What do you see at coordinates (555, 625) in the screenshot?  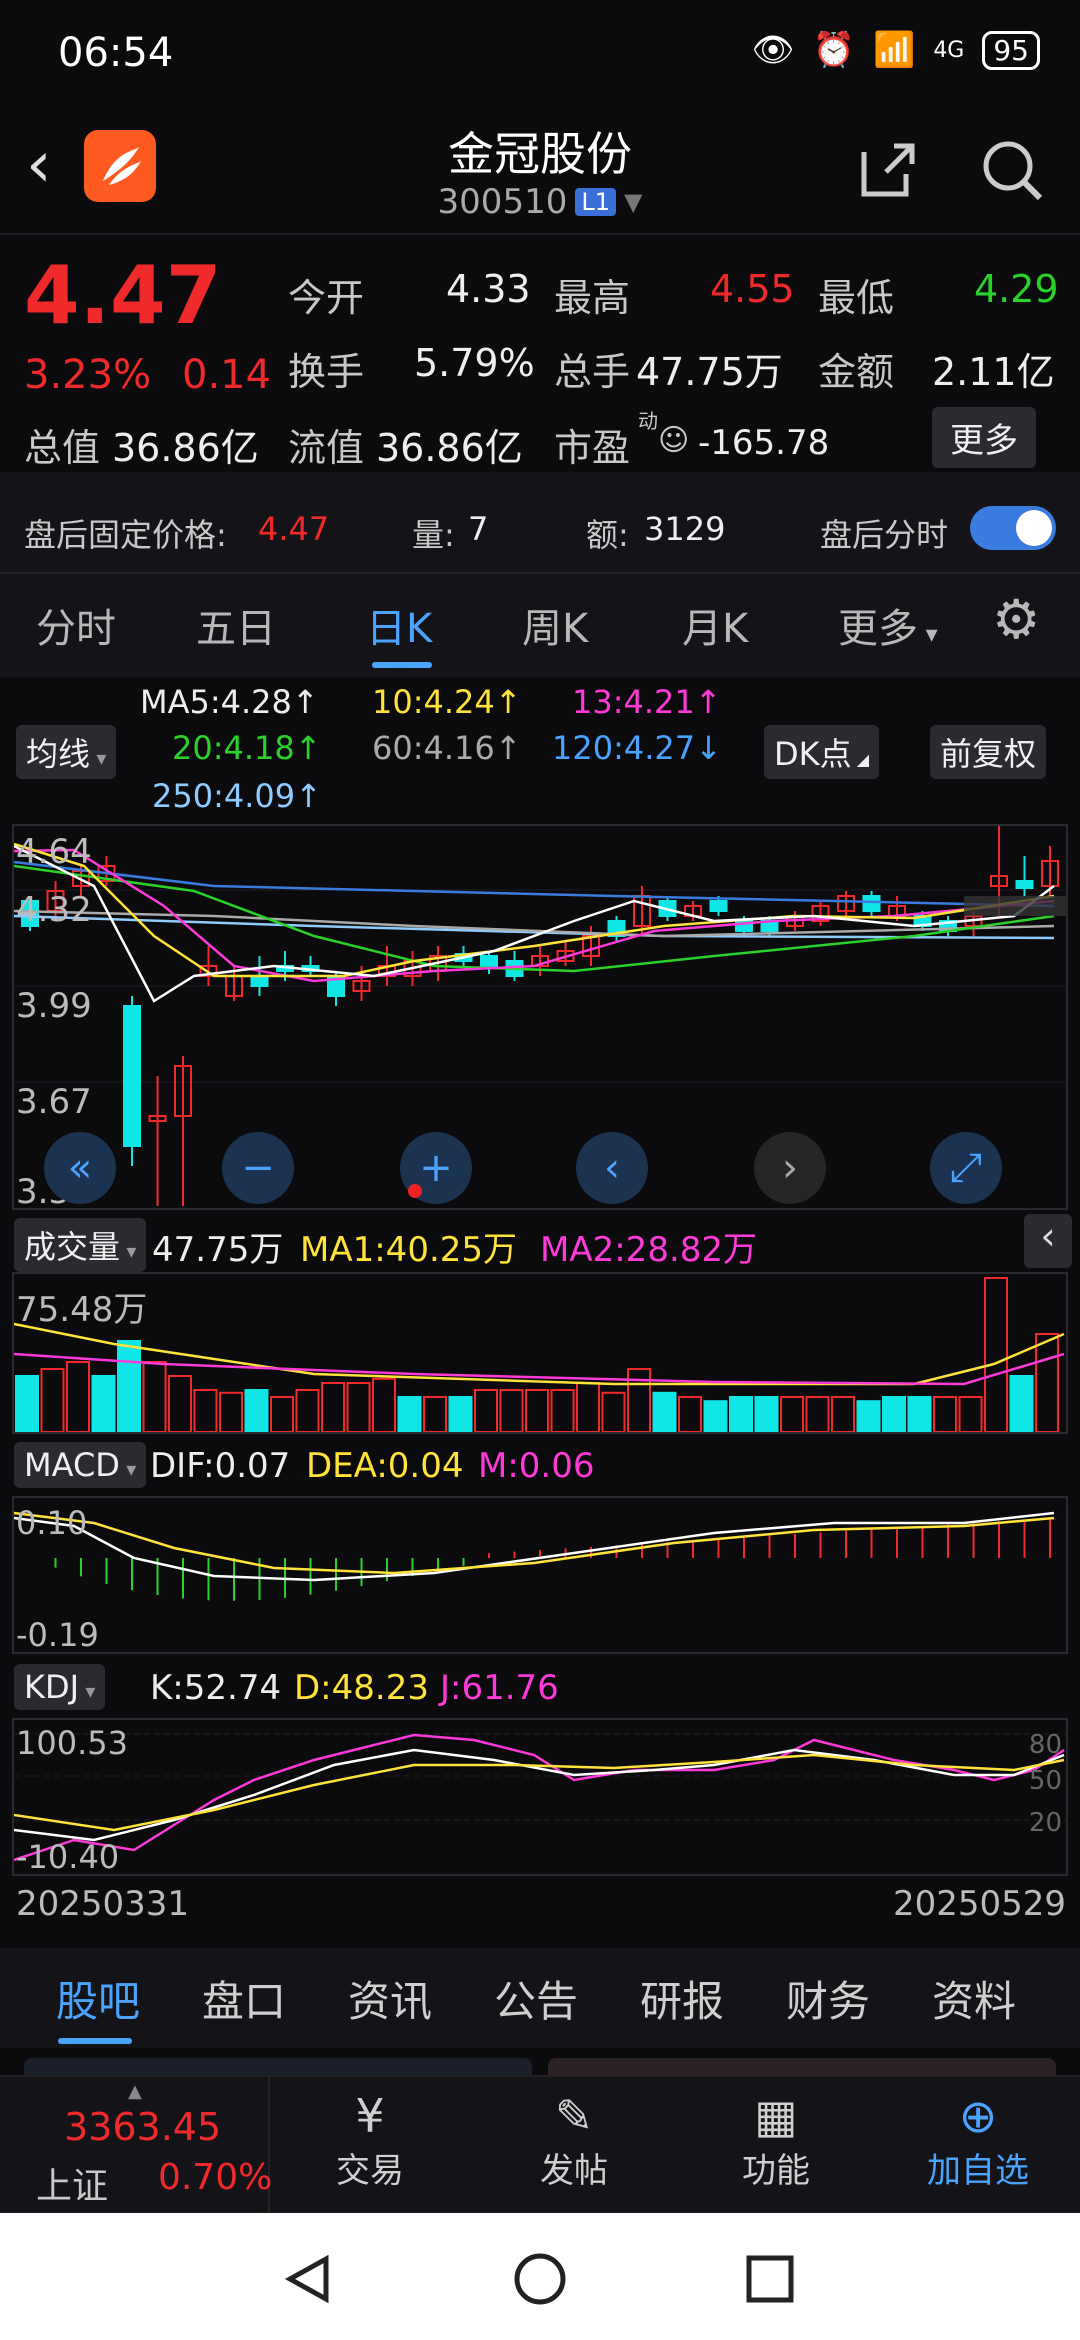 I see `tab-weekly-k: 周K` at bounding box center [555, 625].